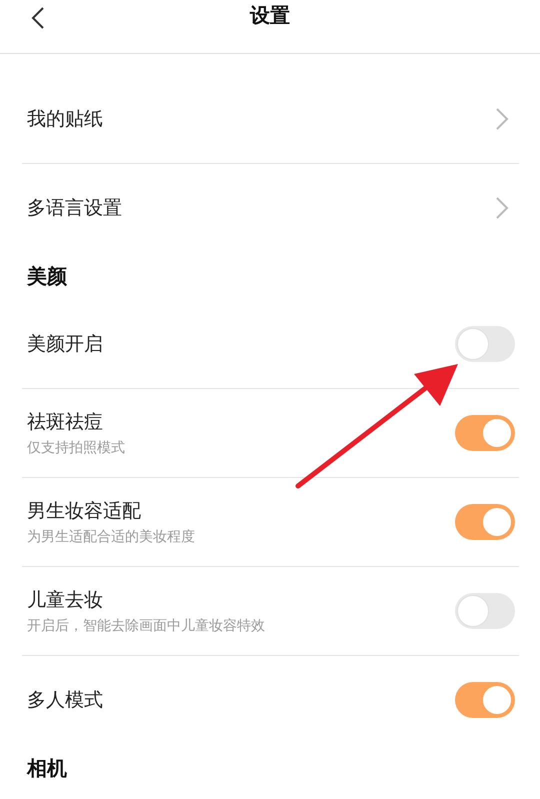 The height and width of the screenshot is (799, 540). Describe the element at coordinates (270, 208) in the screenshot. I see `settings-row: 多语言设置` at that location.